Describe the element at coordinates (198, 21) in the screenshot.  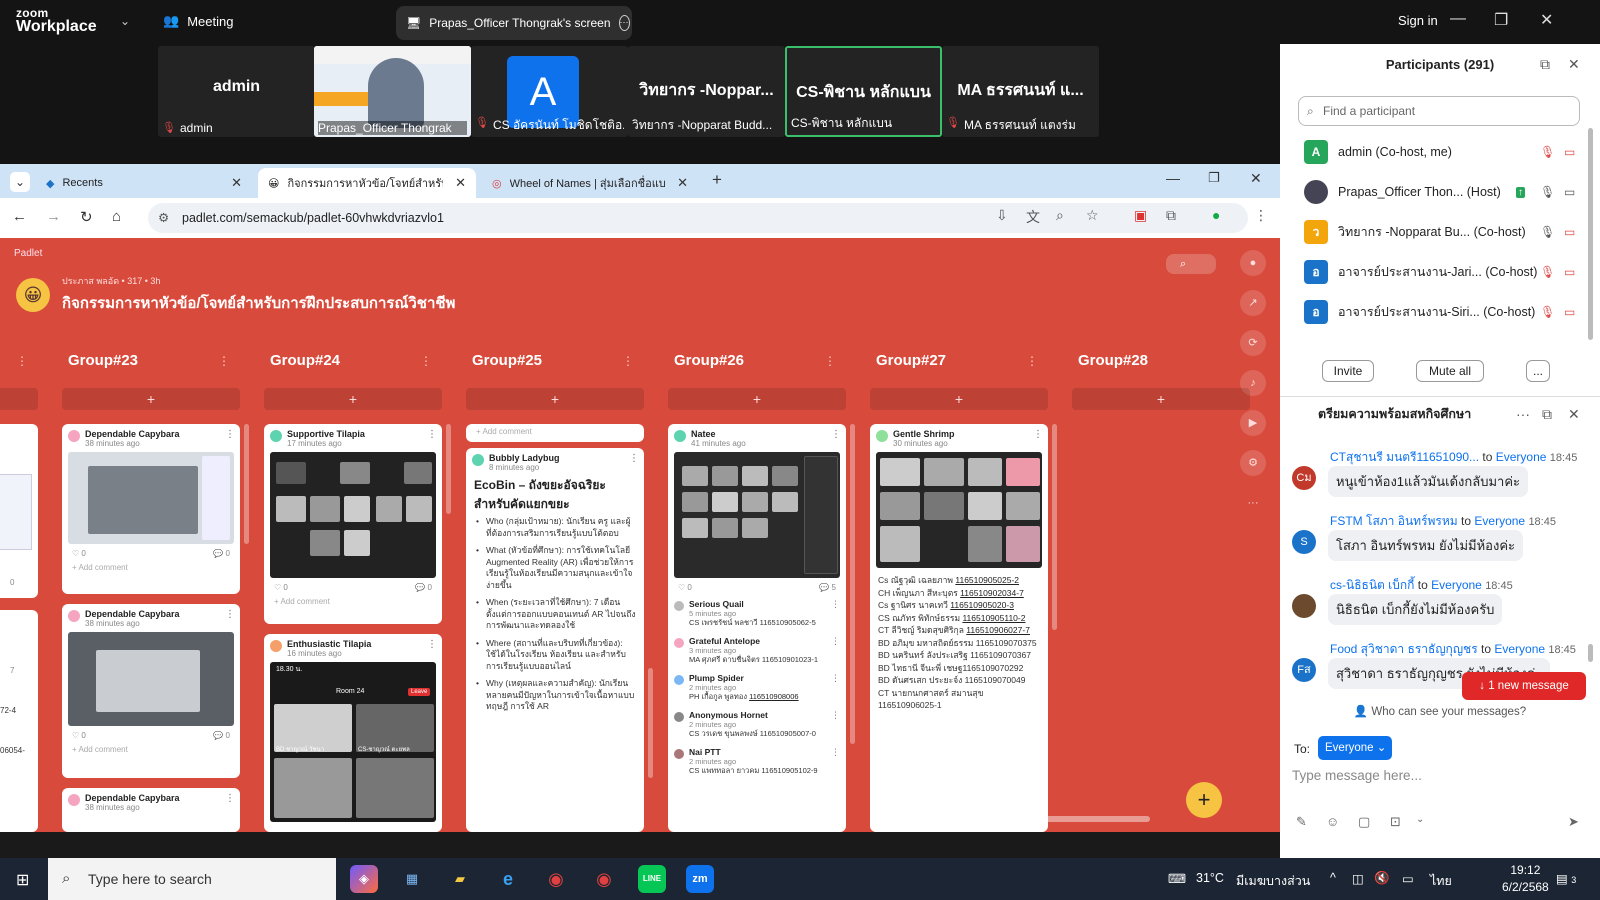
I see `meeting-button: 👥 Meeting` at that location.